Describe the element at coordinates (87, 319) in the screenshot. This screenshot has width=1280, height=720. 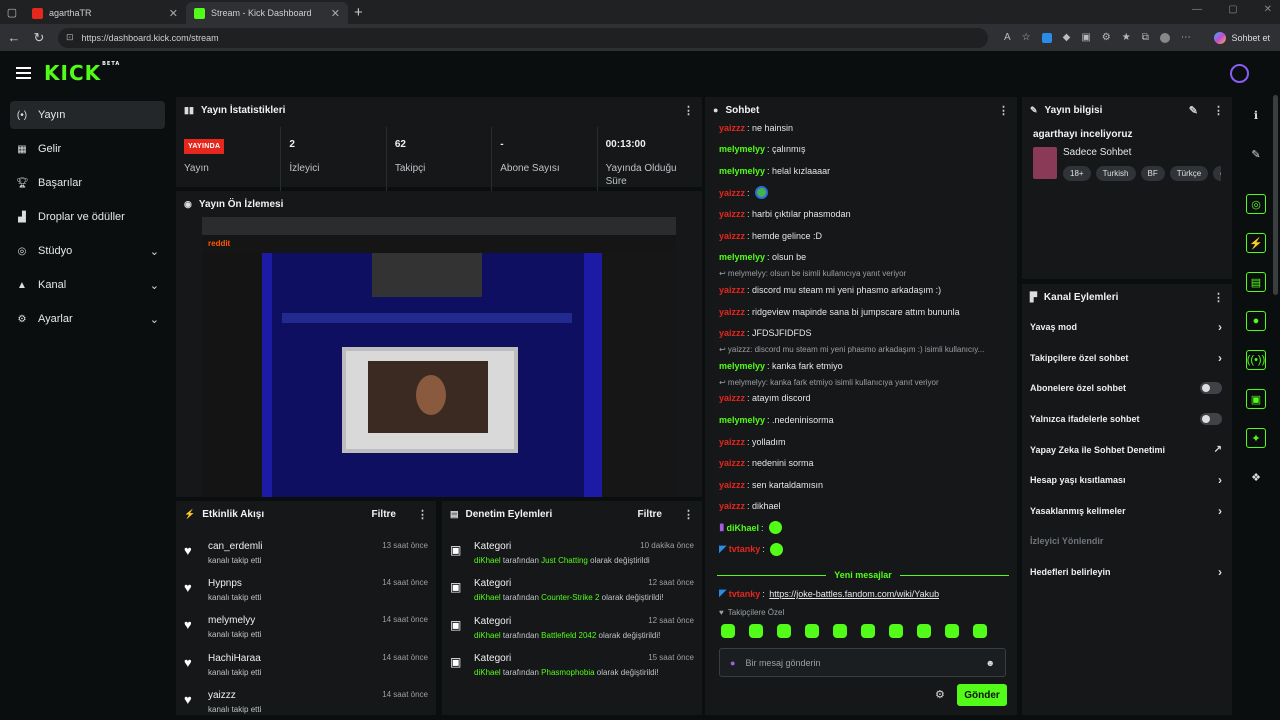
I see `sidebar-item-ayarlar: ⚙ Ayarlar ⌄` at that location.